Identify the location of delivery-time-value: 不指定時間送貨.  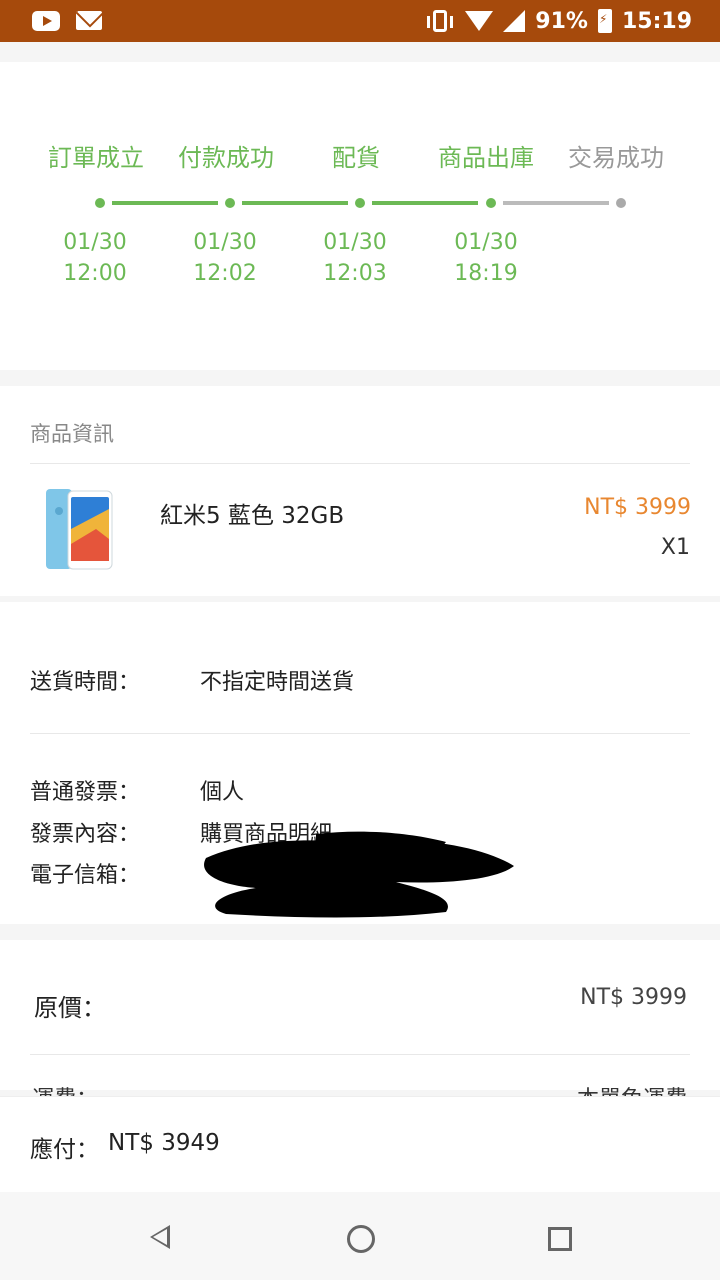
(277, 682).